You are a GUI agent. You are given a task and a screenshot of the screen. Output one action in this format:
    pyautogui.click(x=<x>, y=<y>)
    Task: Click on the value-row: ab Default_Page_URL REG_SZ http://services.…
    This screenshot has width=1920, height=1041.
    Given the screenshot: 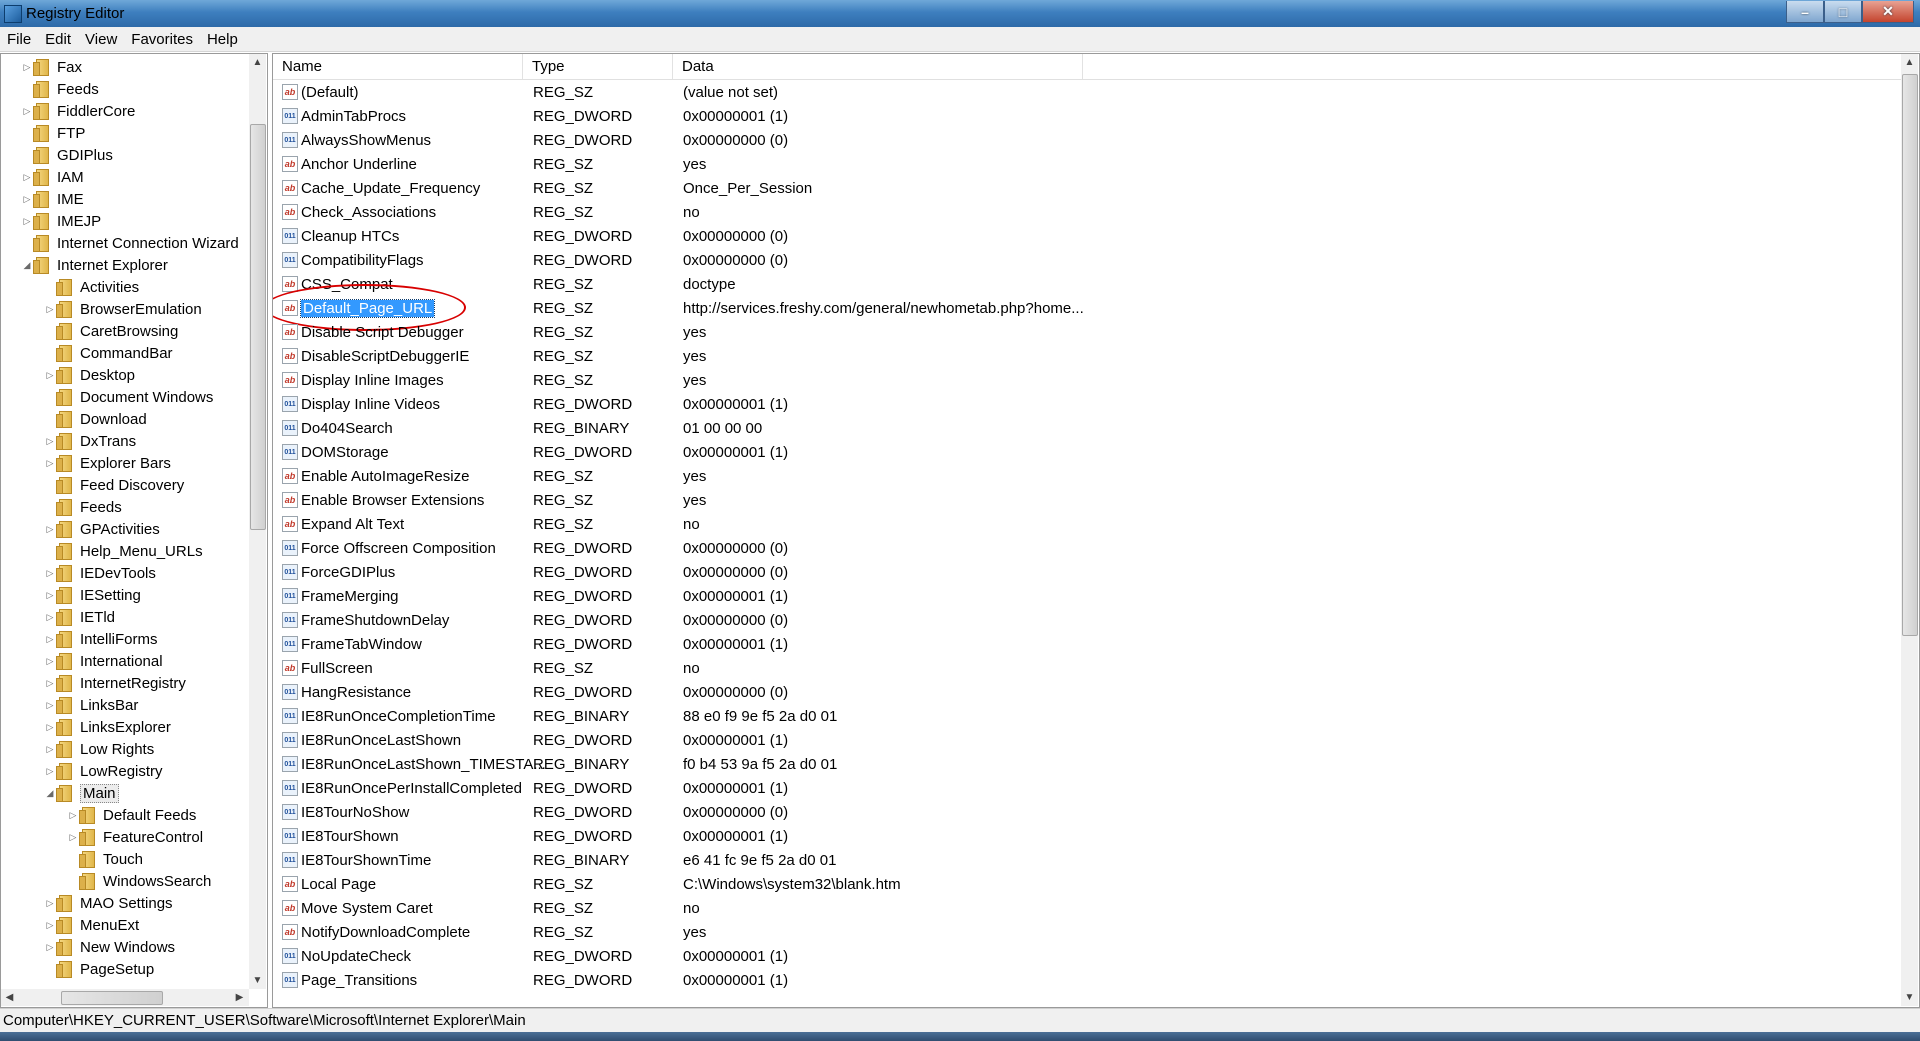 What is the action you would take?
    pyautogui.click(x=1087, y=307)
    